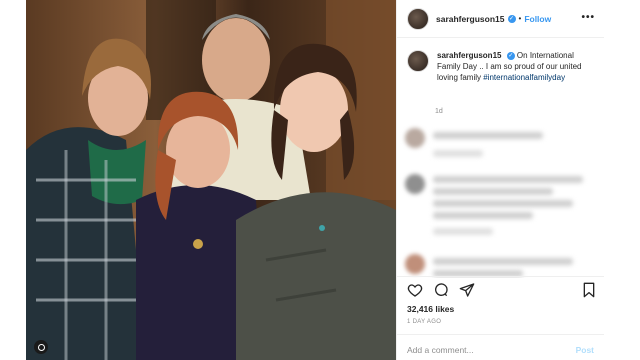 The height and width of the screenshot is (360, 640). Describe the element at coordinates (588, 17) in the screenshot. I see `more-options-icon: •••` at that location.